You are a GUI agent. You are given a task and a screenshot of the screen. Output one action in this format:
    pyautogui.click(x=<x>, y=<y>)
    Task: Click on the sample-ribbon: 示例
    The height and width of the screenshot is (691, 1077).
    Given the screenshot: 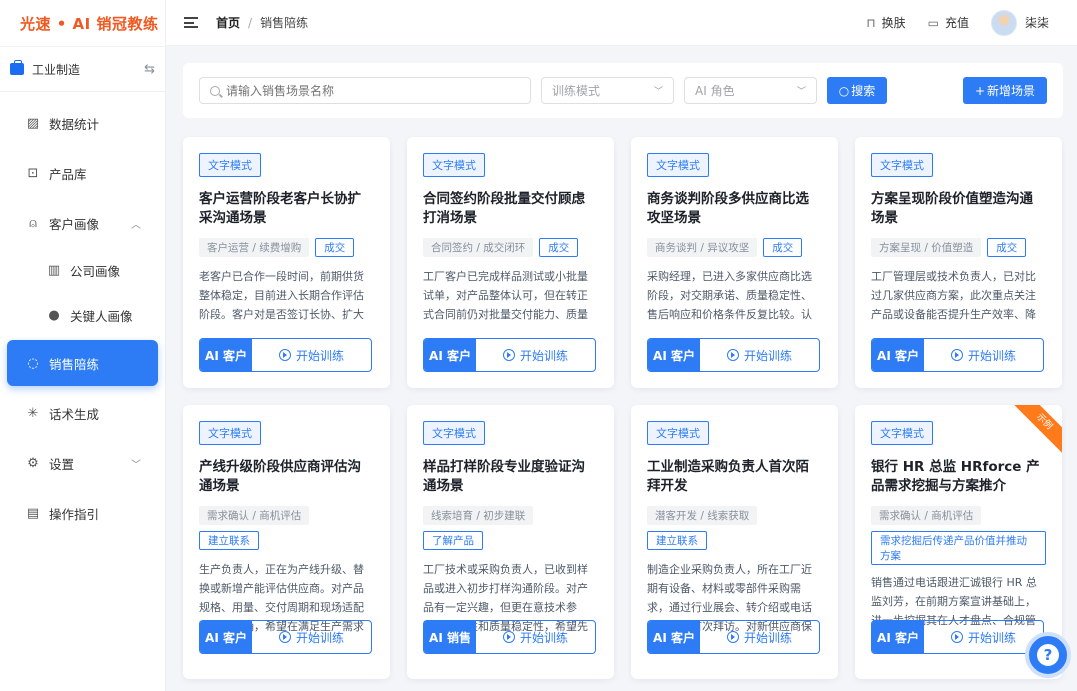 What is the action you would take?
    pyautogui.click(x=1035, y=431)
    